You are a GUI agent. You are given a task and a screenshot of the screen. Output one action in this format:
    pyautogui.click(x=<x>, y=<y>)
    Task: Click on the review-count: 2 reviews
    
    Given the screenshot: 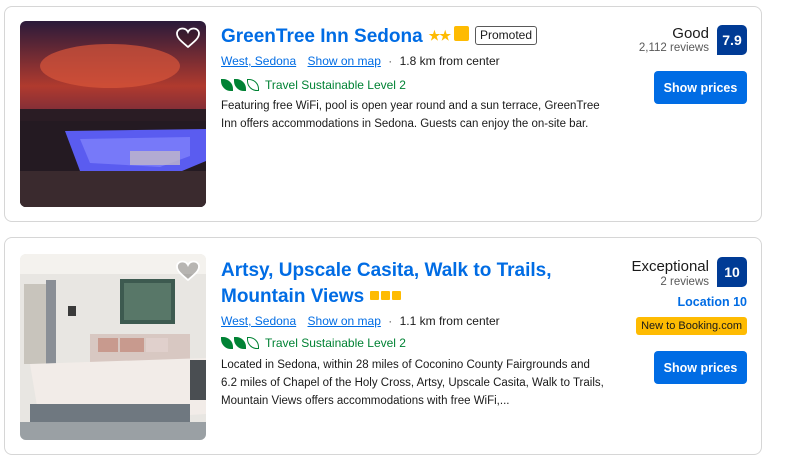 What is the action you would take?
    pyautogui.click(x=684, y=282)
    